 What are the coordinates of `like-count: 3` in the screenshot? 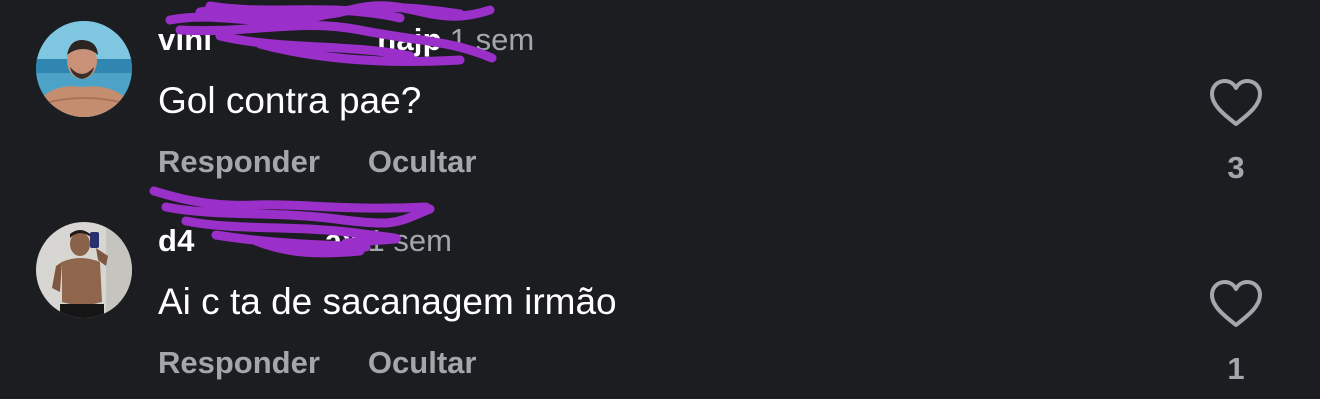 It's located at (1236, 167).